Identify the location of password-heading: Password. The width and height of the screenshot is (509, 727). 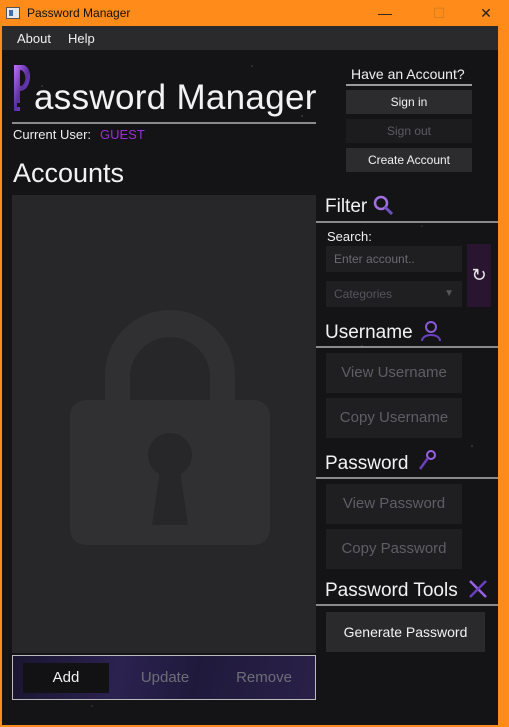
(367, 463).